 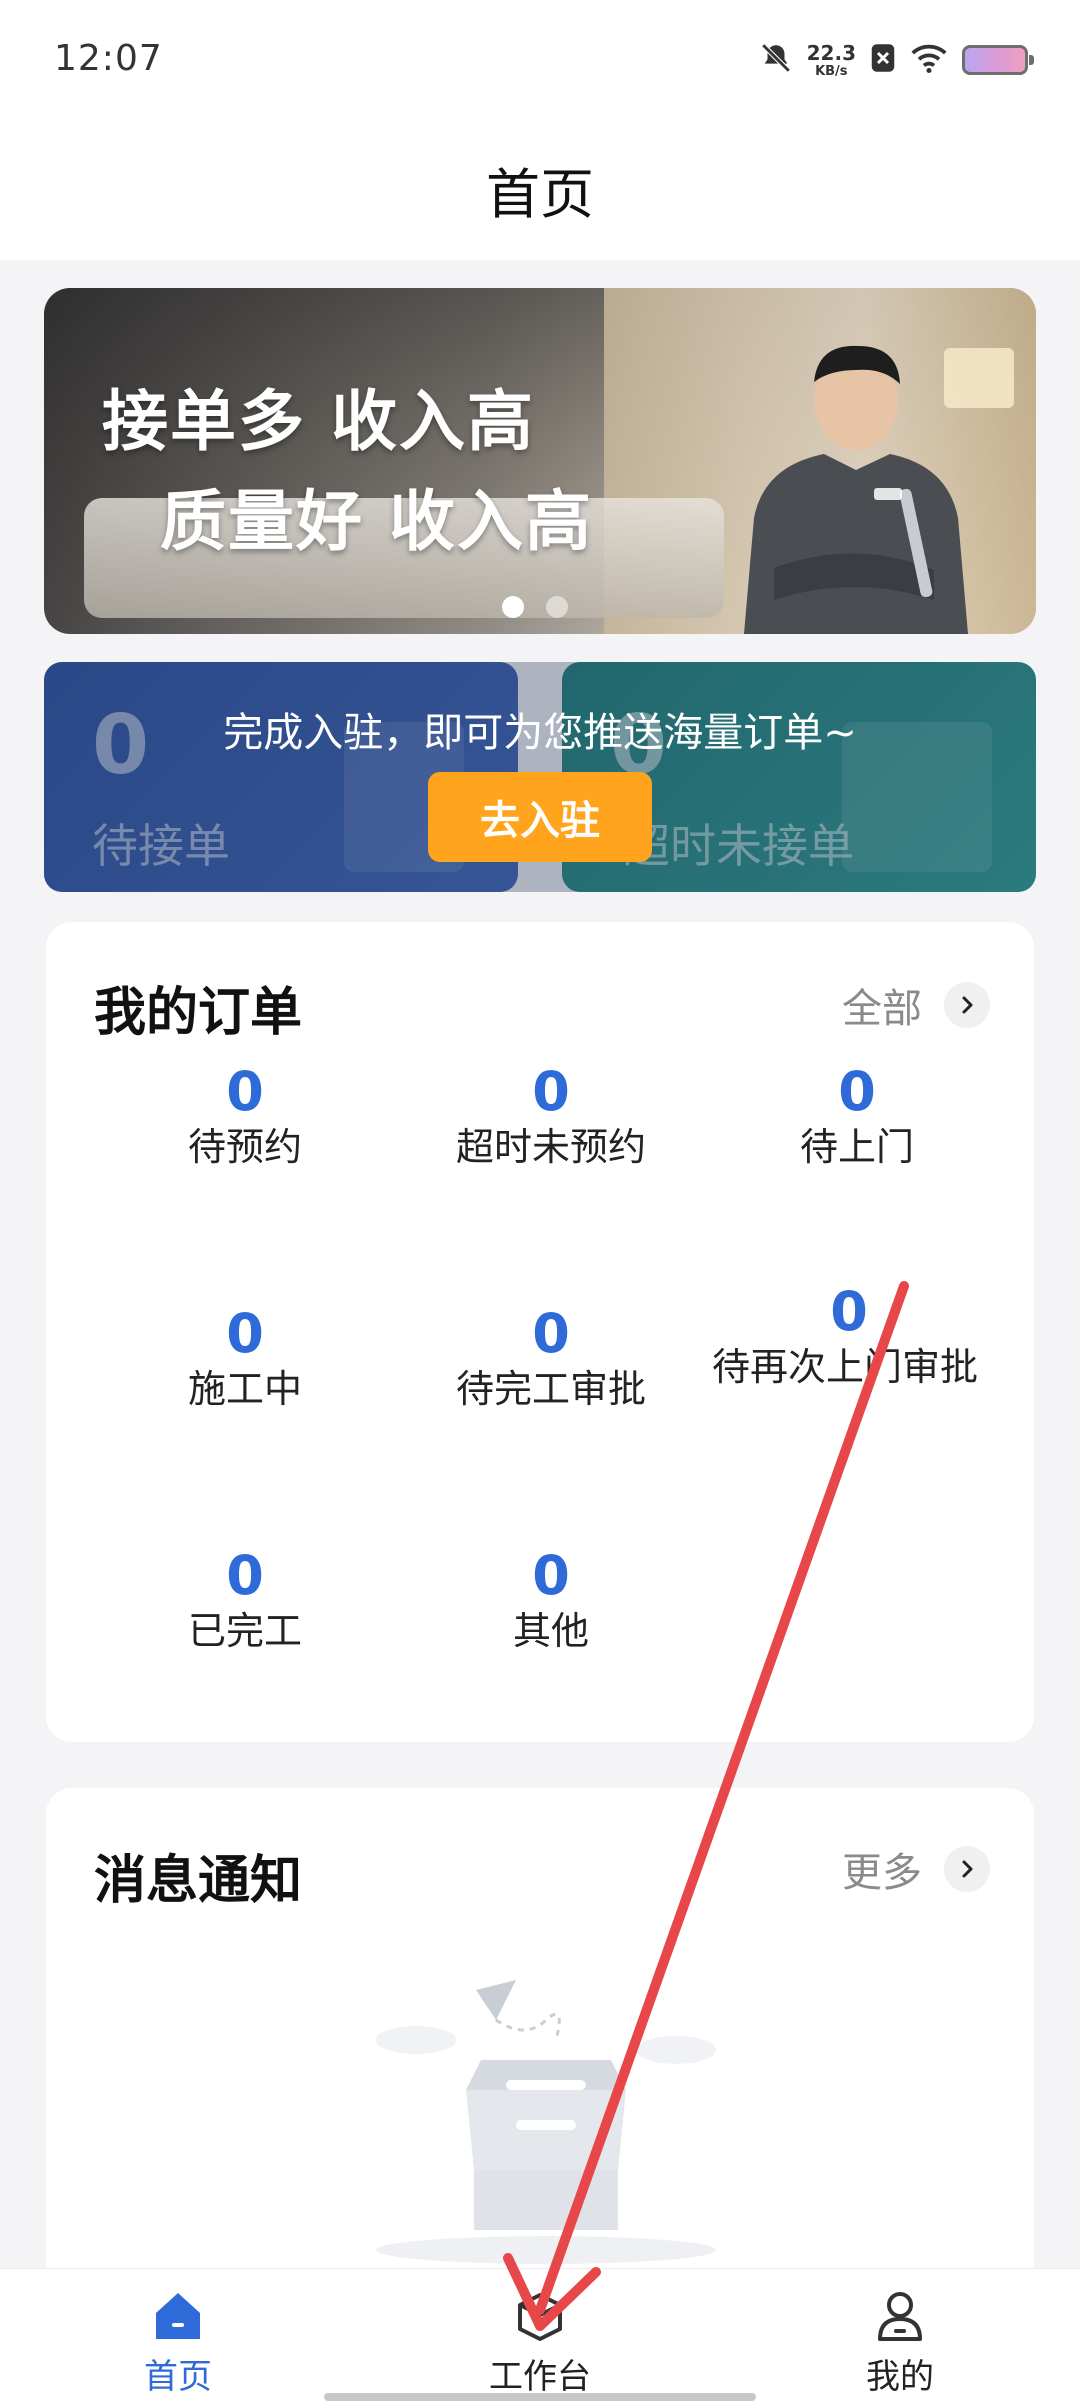 What do you see at coordinates (882, 1009) in the screenshot?
I see `orders-view-all-label: 全部` at bounding box center [882, 1009].